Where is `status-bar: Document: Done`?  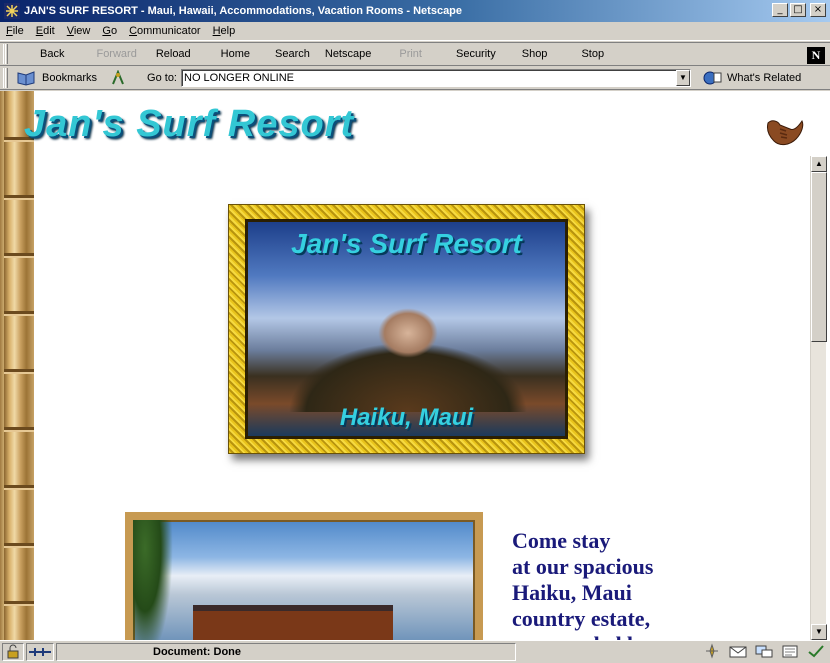 status-bar: Document: Done is located at coordinates (415, 651).